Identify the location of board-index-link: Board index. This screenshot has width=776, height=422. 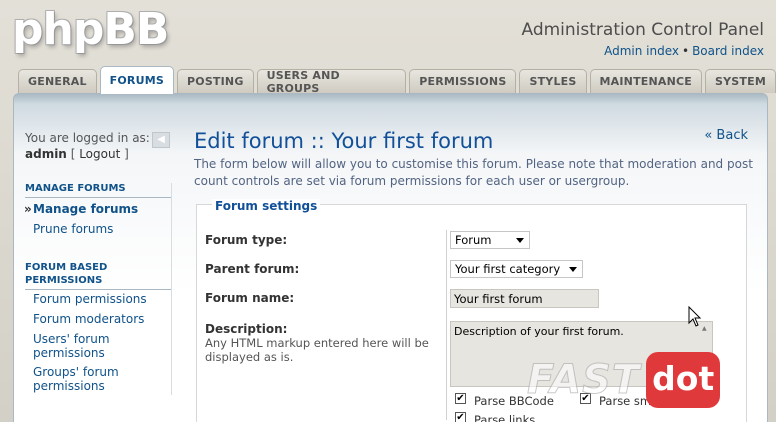
(728, 51).